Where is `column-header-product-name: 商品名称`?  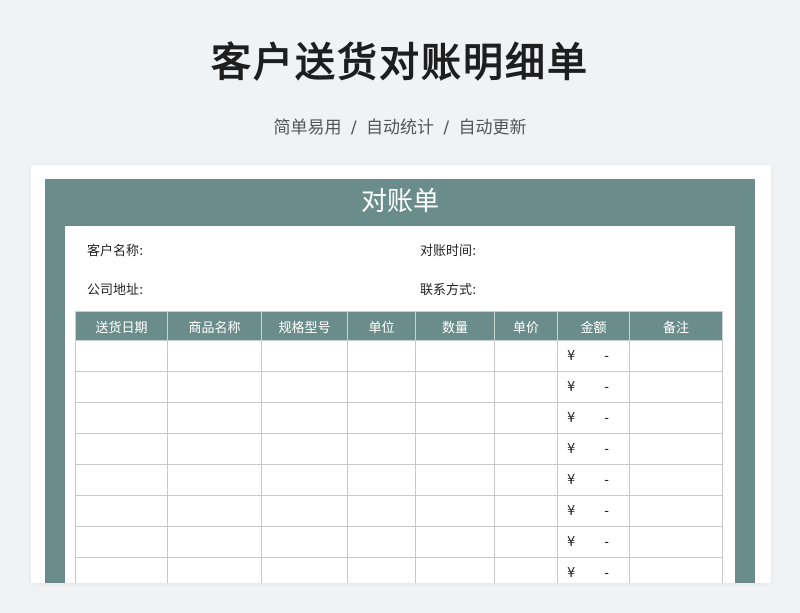
column-header-product-name: 商品名称 is located at coordinates (214, 326).